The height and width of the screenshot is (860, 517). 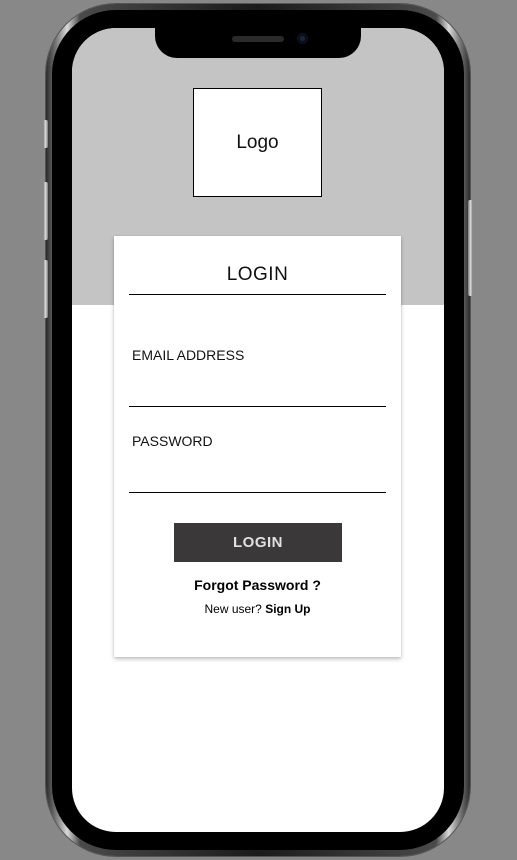 What do you see at coordinates (188, 355) in the screenshot?
I see `email-label: EMAIL ADDRESS` at bounding box center [188, 355].